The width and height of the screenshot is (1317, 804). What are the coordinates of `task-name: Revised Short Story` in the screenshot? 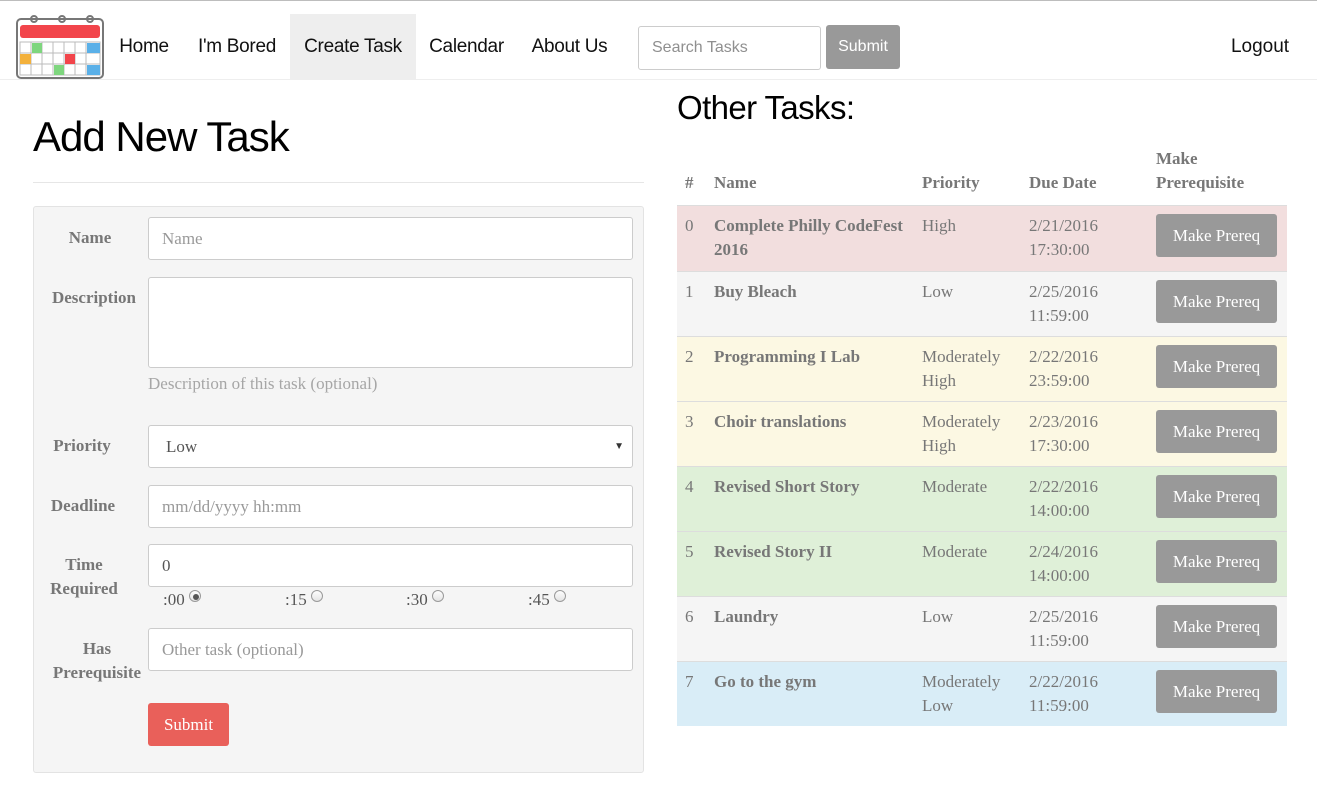 It's located at (787, 486).